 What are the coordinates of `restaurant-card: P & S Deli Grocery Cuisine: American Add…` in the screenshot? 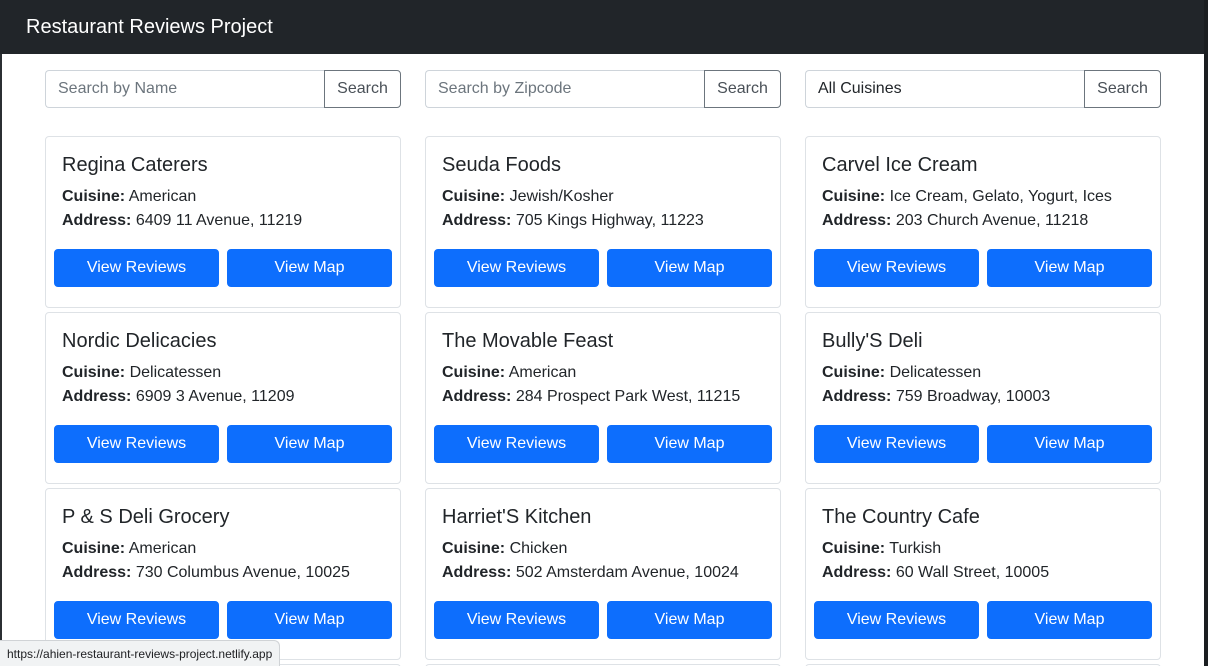 It's located at (223, 574).